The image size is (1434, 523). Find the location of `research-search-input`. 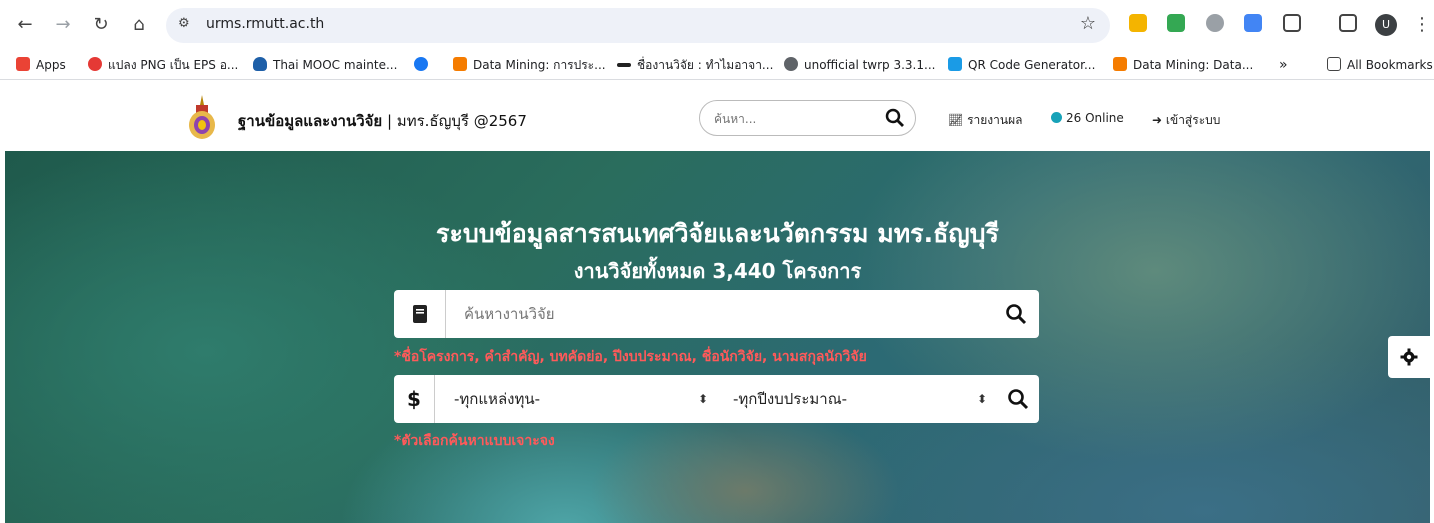

research-search-input is located at coordinates (714, 314).